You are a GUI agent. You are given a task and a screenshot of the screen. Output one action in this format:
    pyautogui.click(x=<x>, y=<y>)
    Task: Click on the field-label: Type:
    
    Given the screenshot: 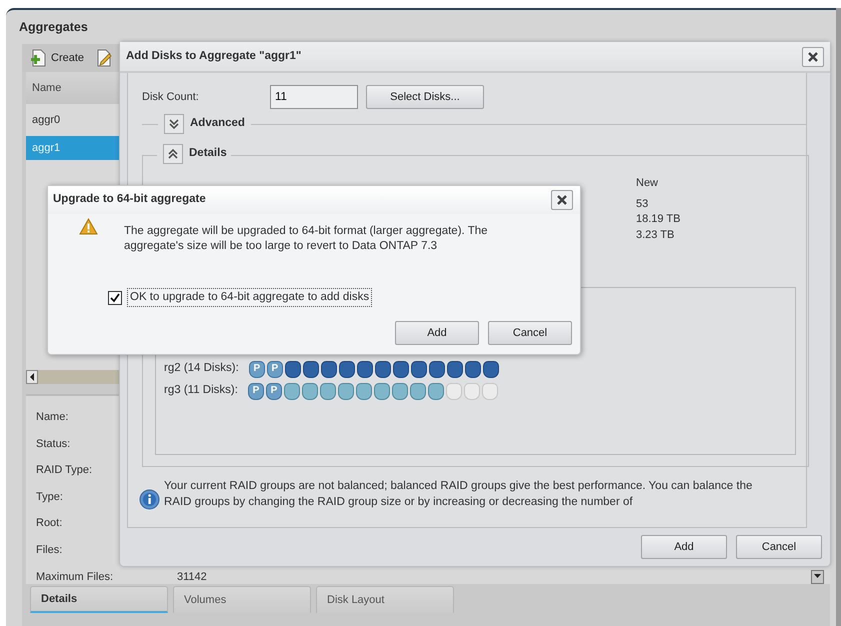 What is the action you would take?
    pyautogui.click(x=49, y=497)
    